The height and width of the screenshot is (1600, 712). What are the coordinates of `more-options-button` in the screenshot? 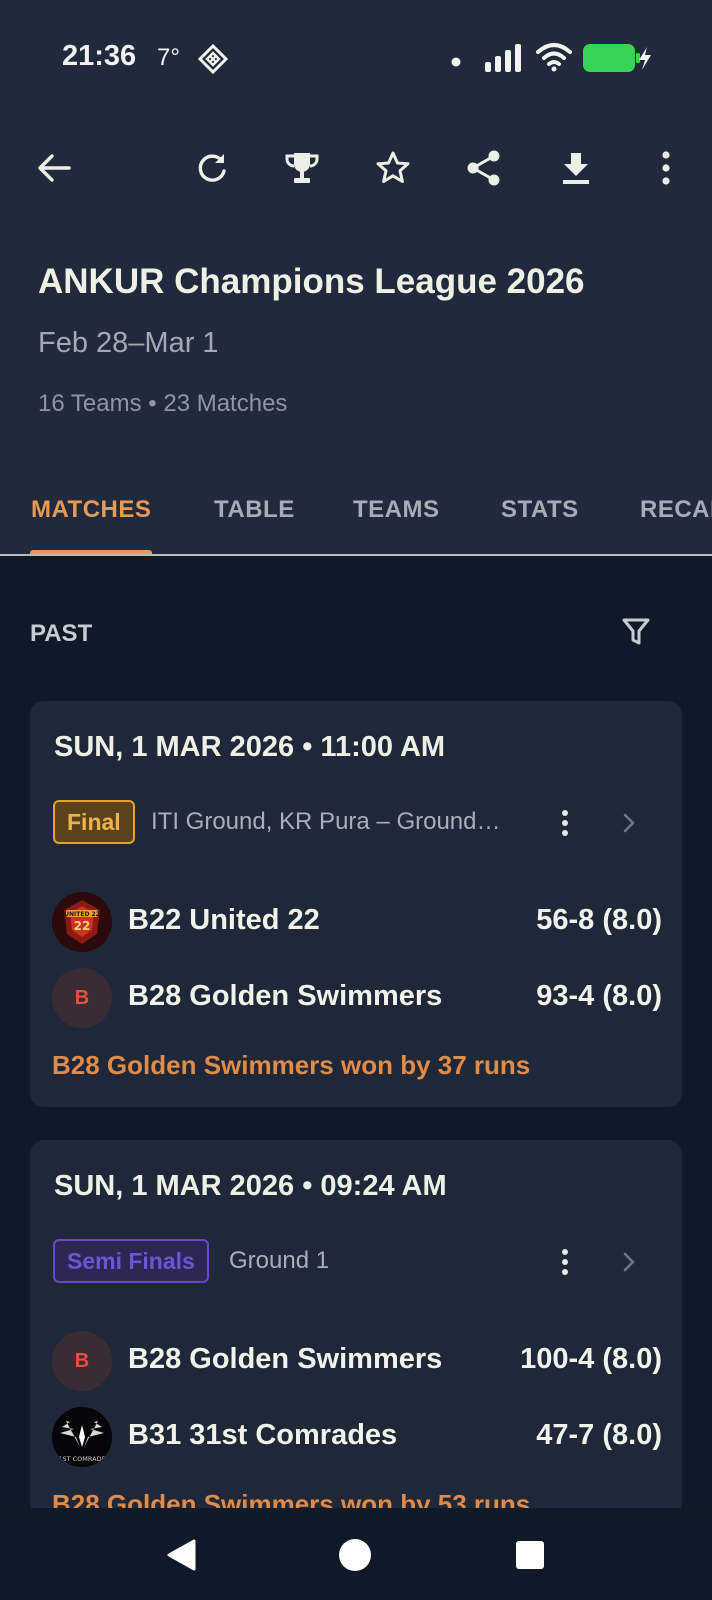 It's located at (666, 168).